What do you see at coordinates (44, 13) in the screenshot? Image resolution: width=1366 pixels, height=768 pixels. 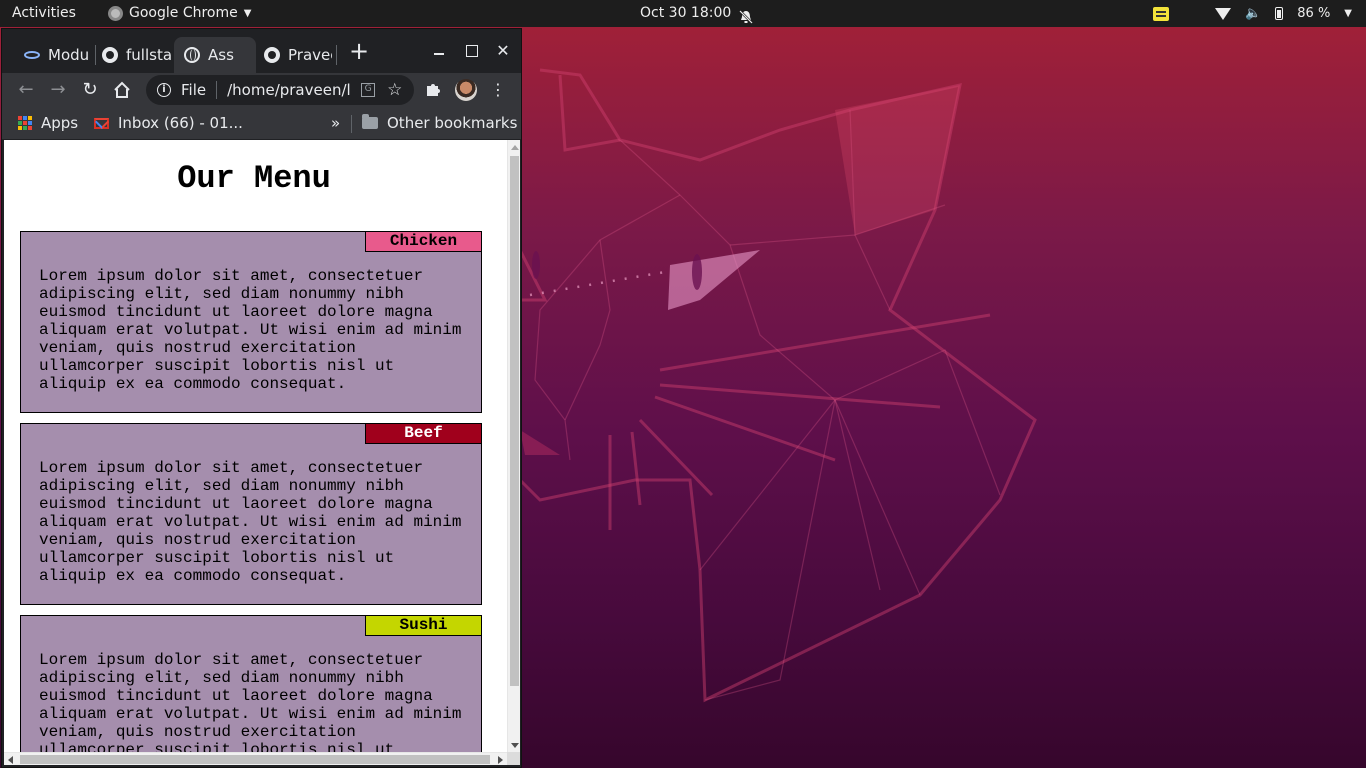 I see `activities-button: Activities` at bounding box center [44, 13].